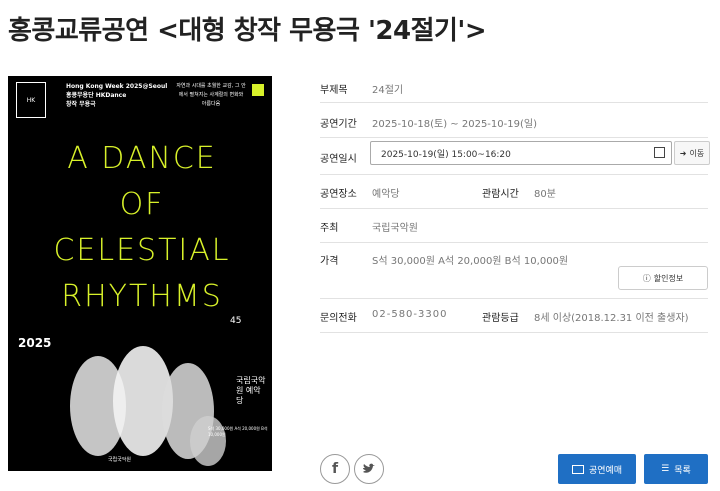  I want to click on discount-info-label: 할인정보, so click(668, 278).